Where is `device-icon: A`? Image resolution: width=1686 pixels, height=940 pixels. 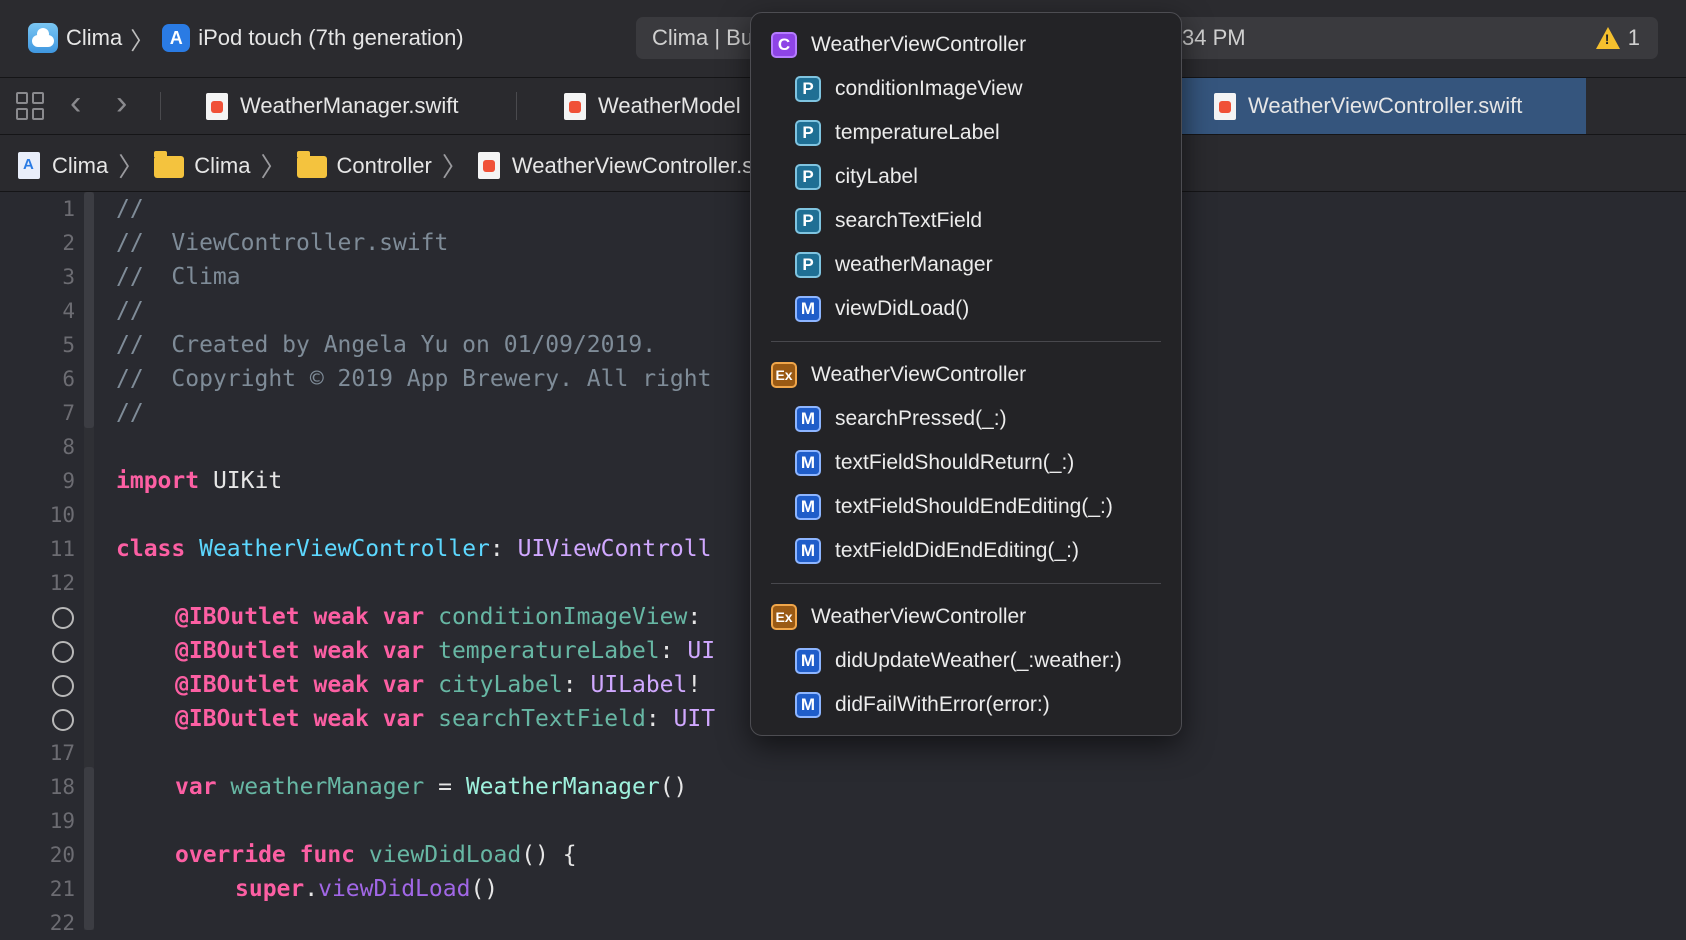 device-icon: A is located at coordinates (176, 38).